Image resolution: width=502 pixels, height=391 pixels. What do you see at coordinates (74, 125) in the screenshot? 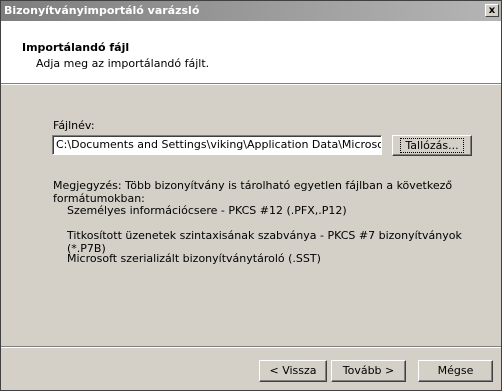
I see `filename-label: Fájlnév:` at bounding box center [74, 125].